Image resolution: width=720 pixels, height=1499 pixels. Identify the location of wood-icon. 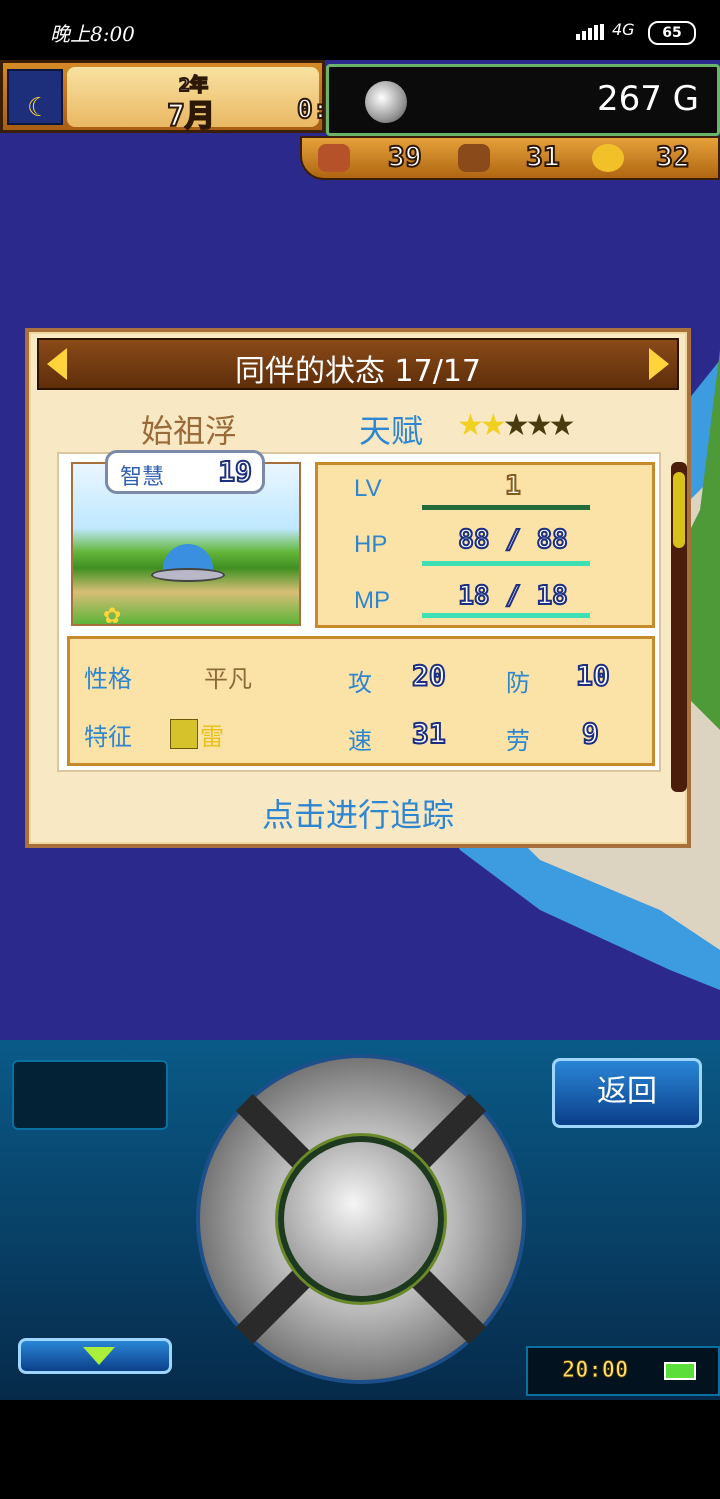
(474, 158).